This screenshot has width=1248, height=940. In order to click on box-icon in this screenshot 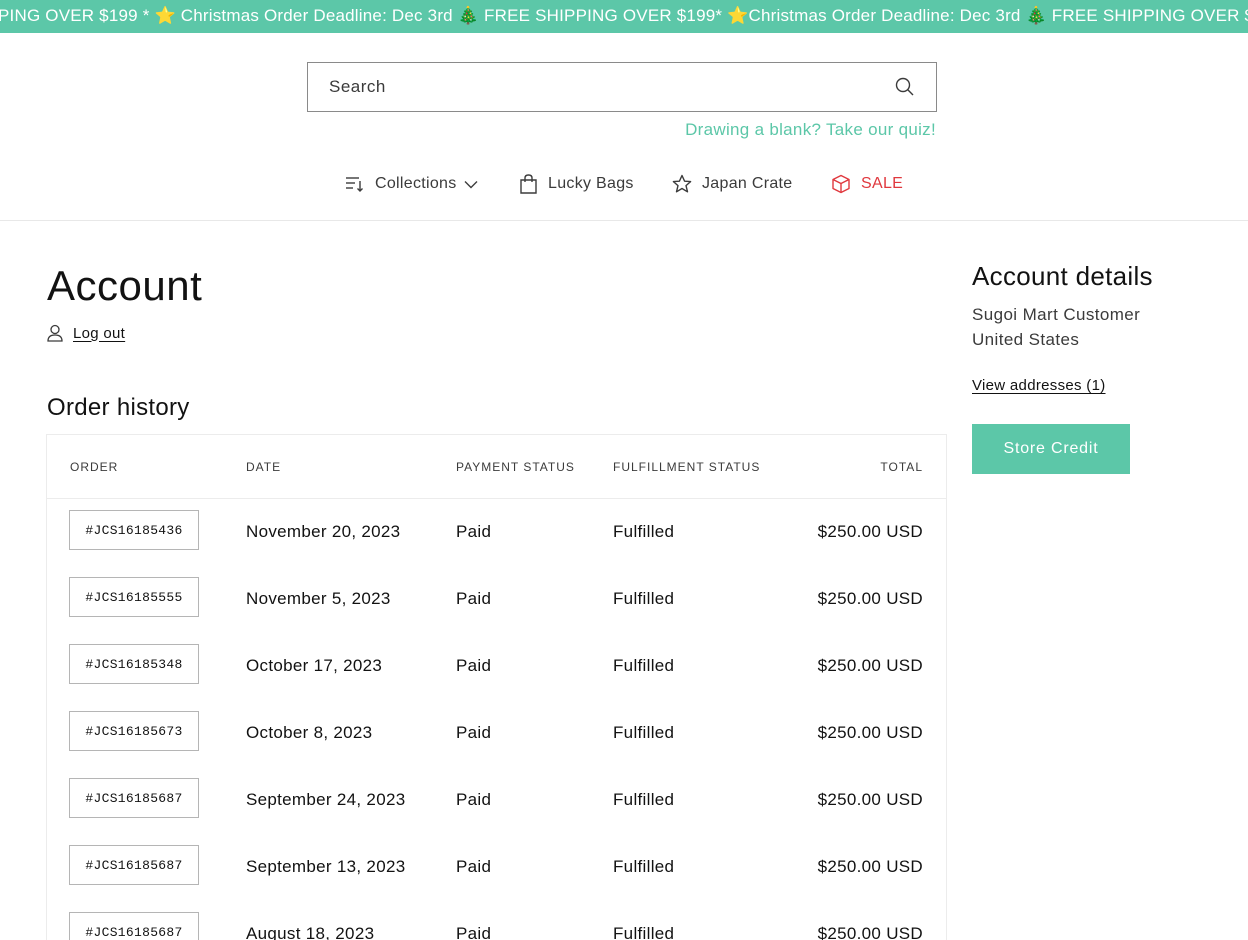, I will do `click(841, 184)`.